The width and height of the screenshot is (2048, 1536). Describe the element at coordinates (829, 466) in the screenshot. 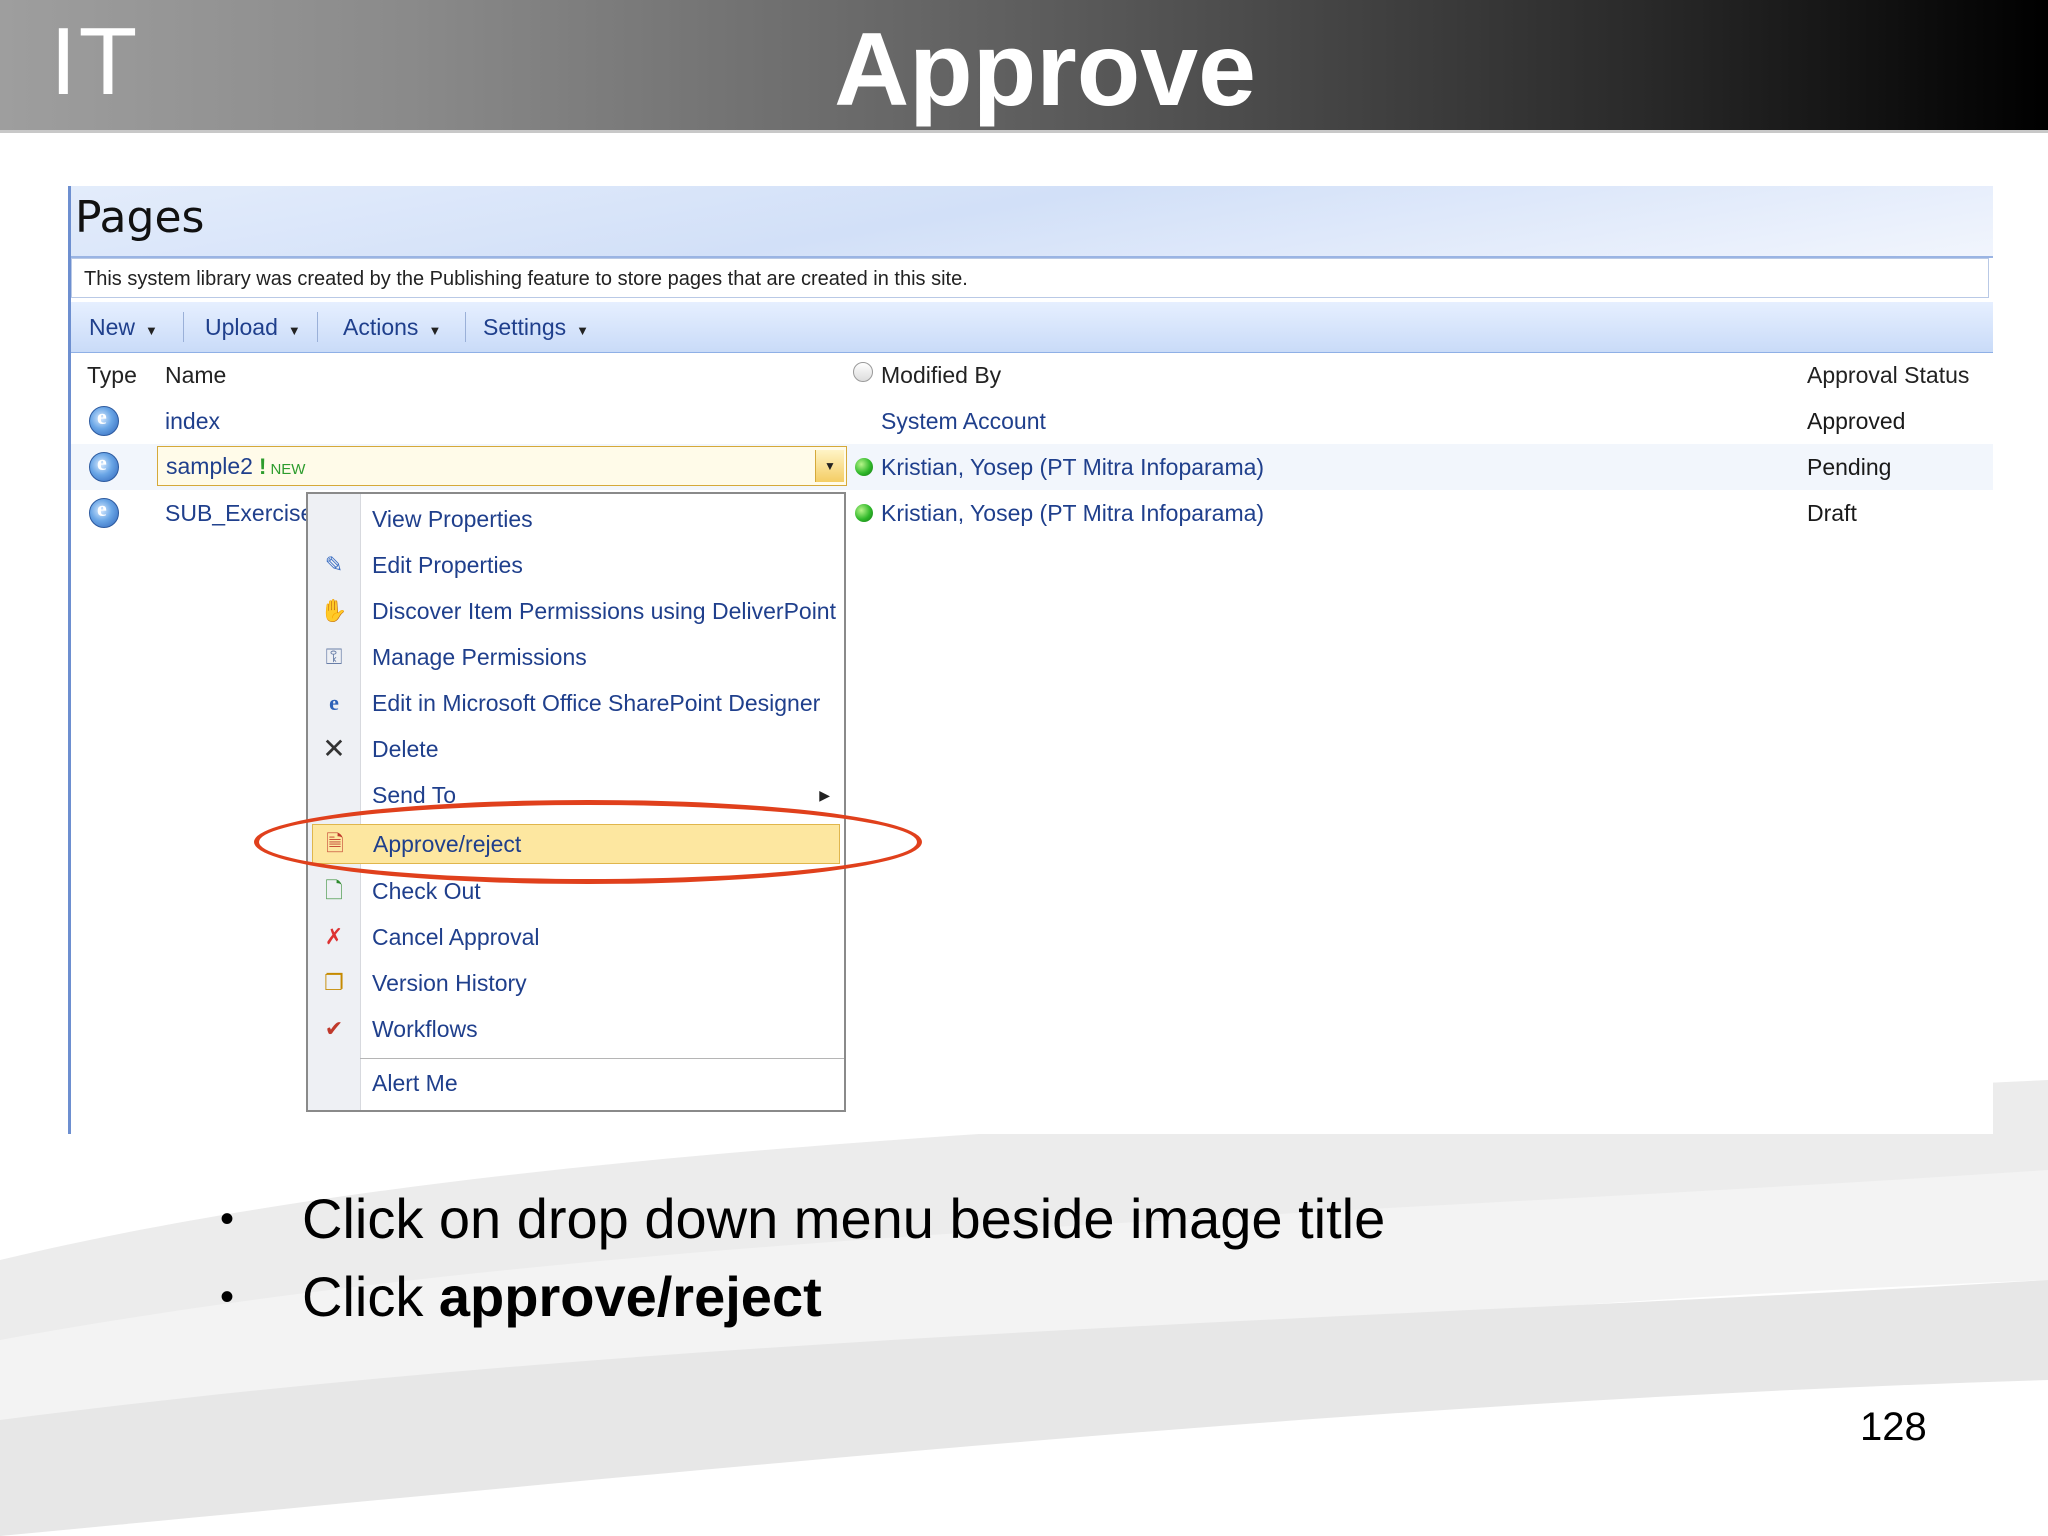

I see `item-dropdown-arrow-icon: ▼` at that location.